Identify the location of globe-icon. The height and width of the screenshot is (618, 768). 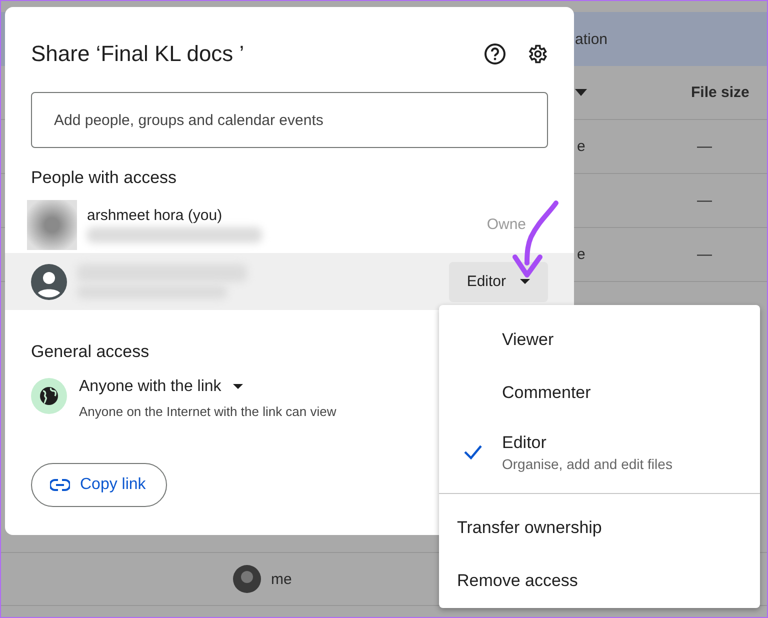
(49, 396).